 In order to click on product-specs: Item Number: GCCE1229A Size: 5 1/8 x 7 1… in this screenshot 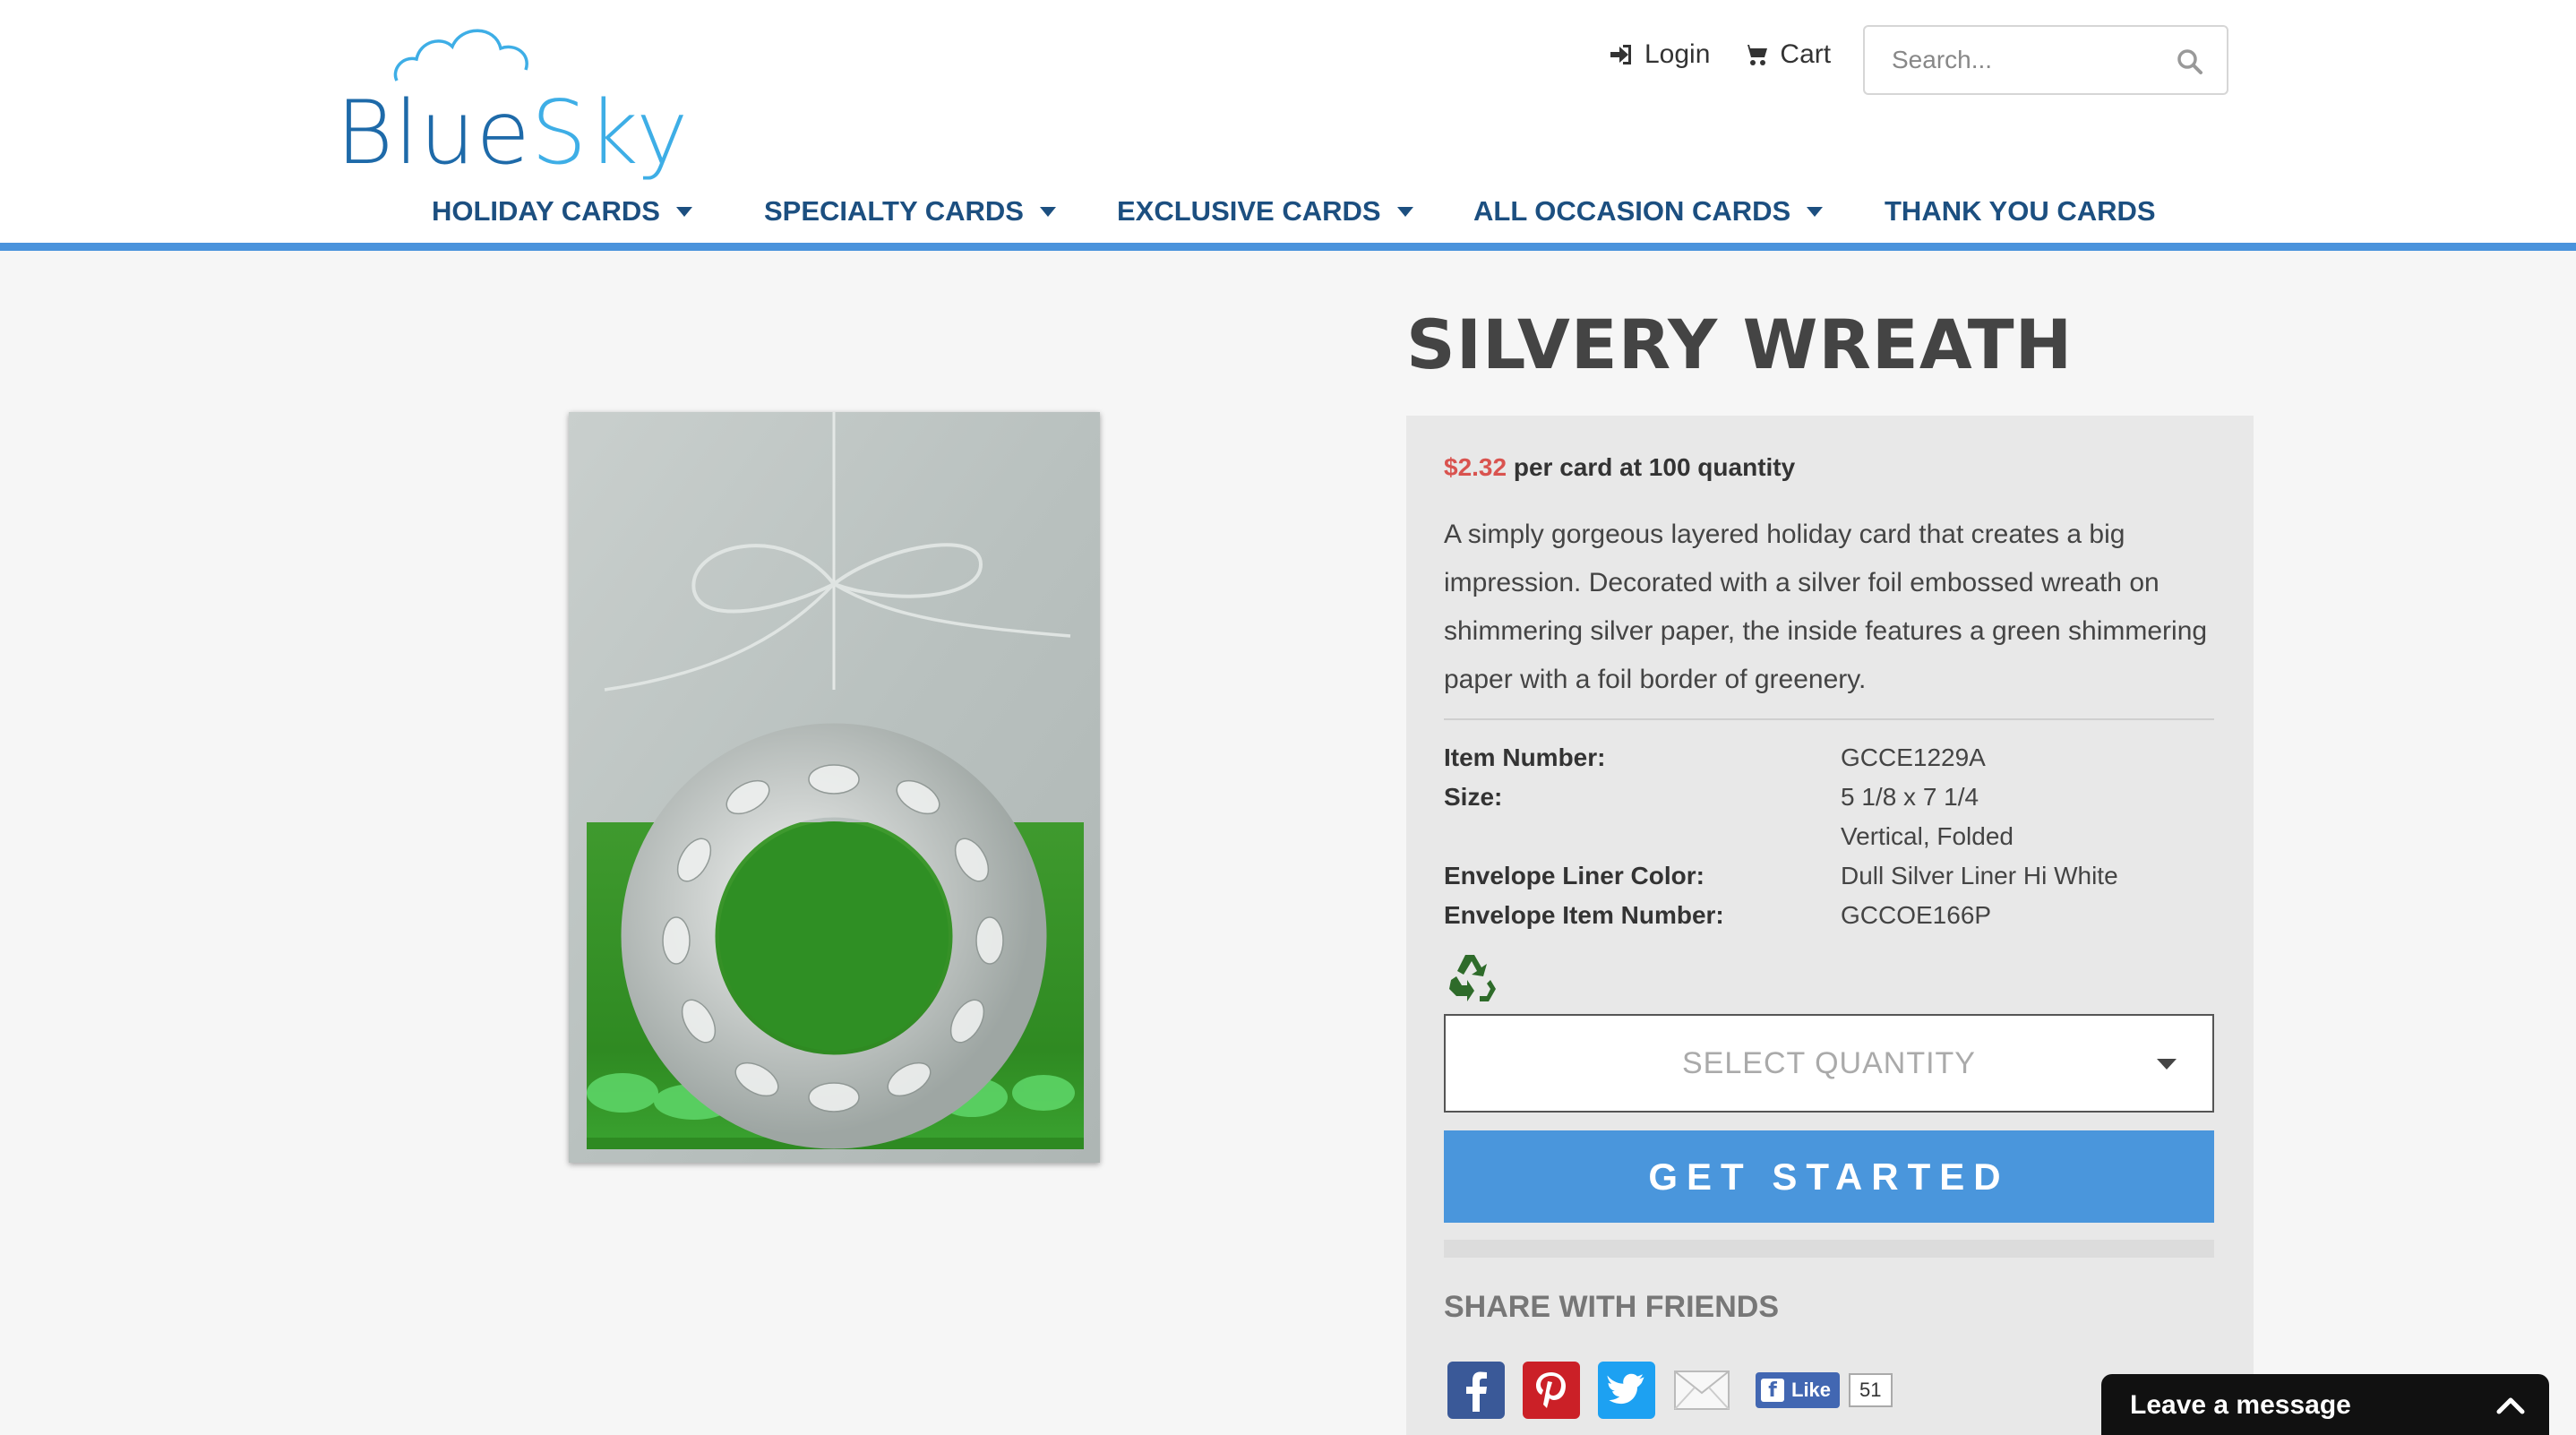, I will do `click(1829, 836)`.